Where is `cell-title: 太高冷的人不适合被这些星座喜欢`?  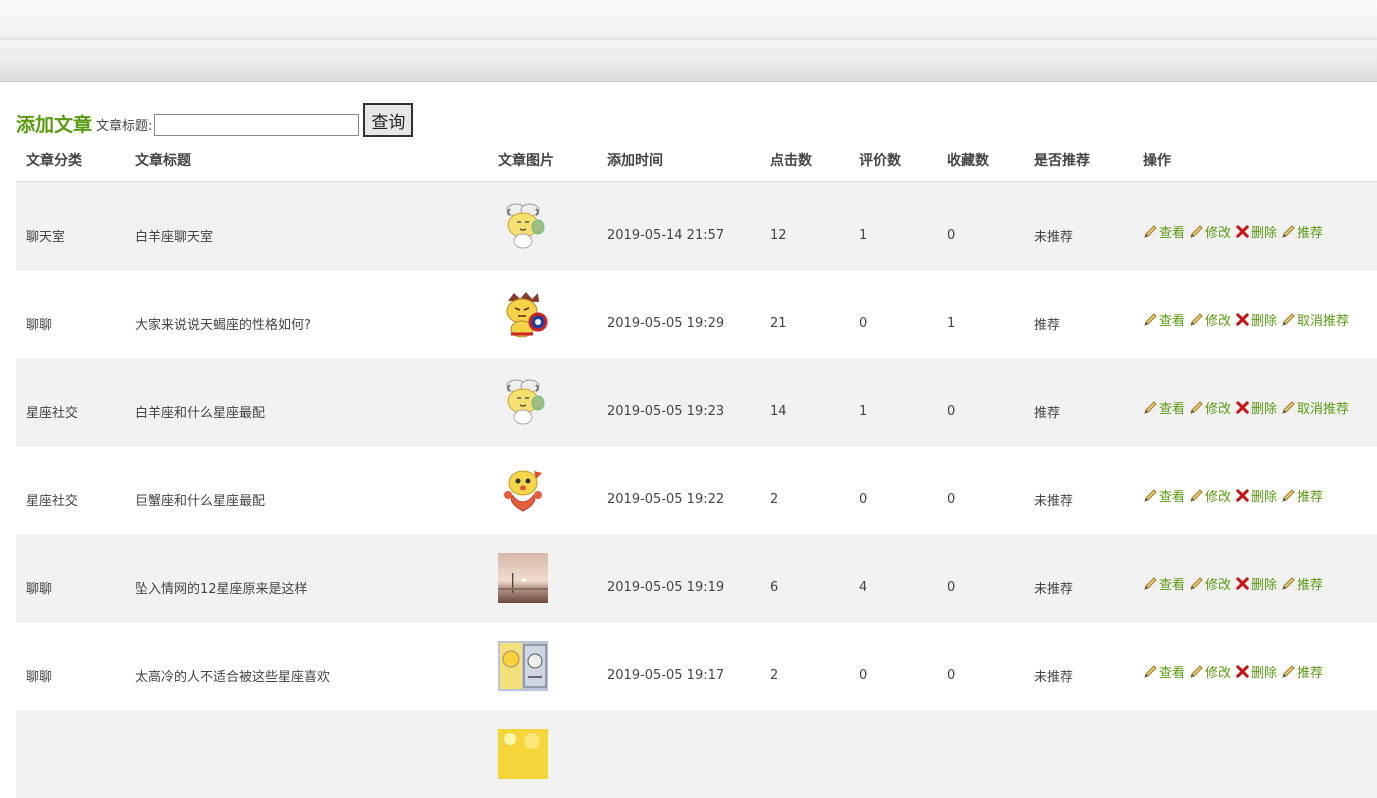
cell-title: 太高冷的人不适合被这些星座喜欢 is located at coordinates (306, 666).